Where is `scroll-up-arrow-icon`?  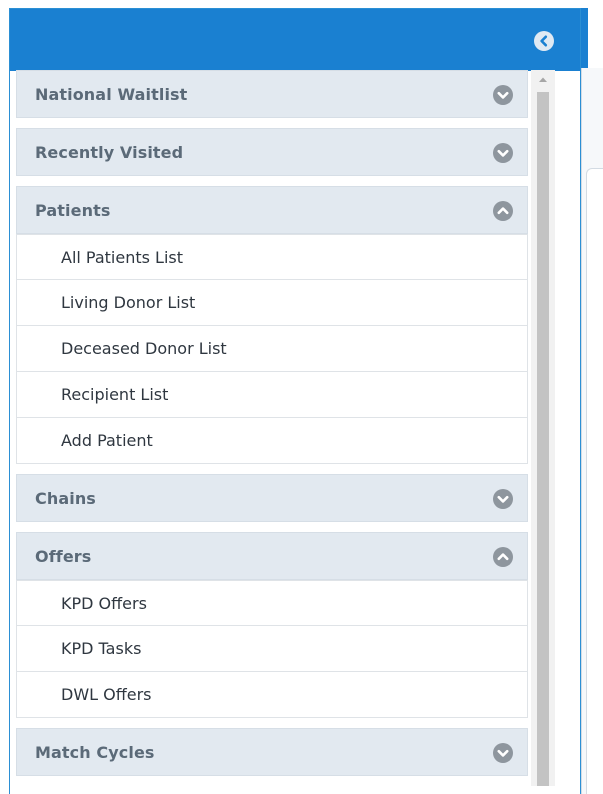 scroll-up-arrow-icon is located at coordinates (543, 80).